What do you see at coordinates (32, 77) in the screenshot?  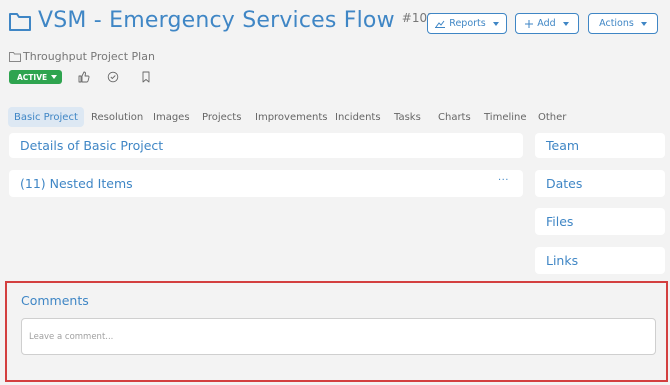 I see `status-label: ACTIVE` at bounding box center [32, 77].